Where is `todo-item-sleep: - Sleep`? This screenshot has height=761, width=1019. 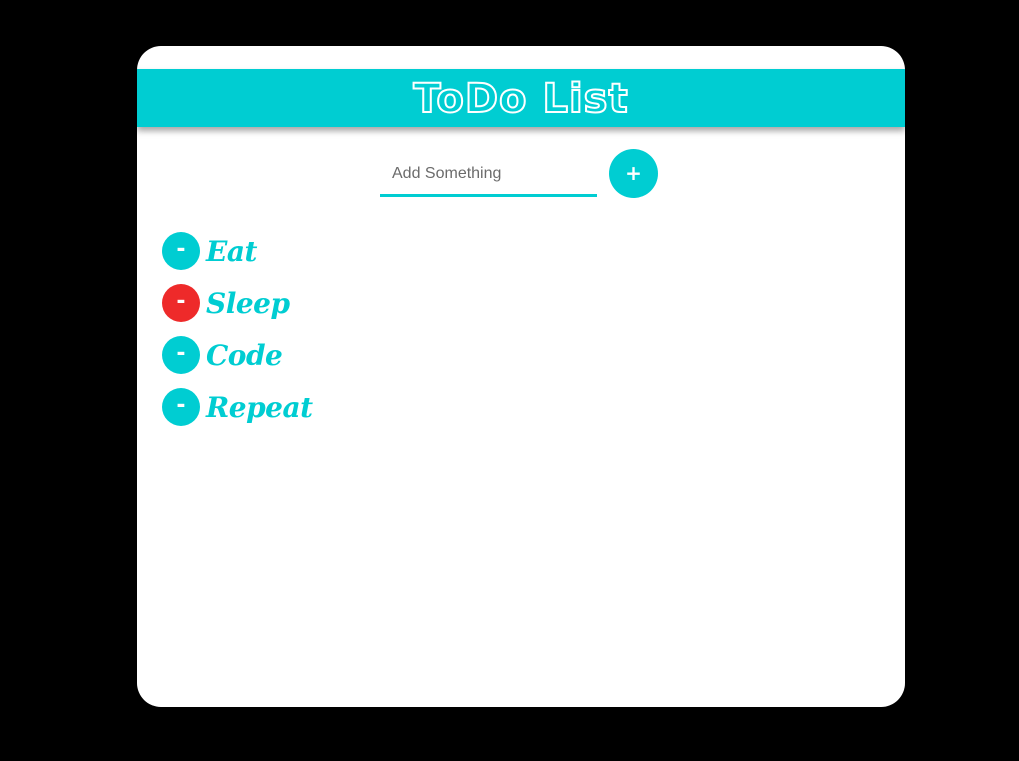
todo-item-sleep: - Sleep is located at coordinates (237, 303).